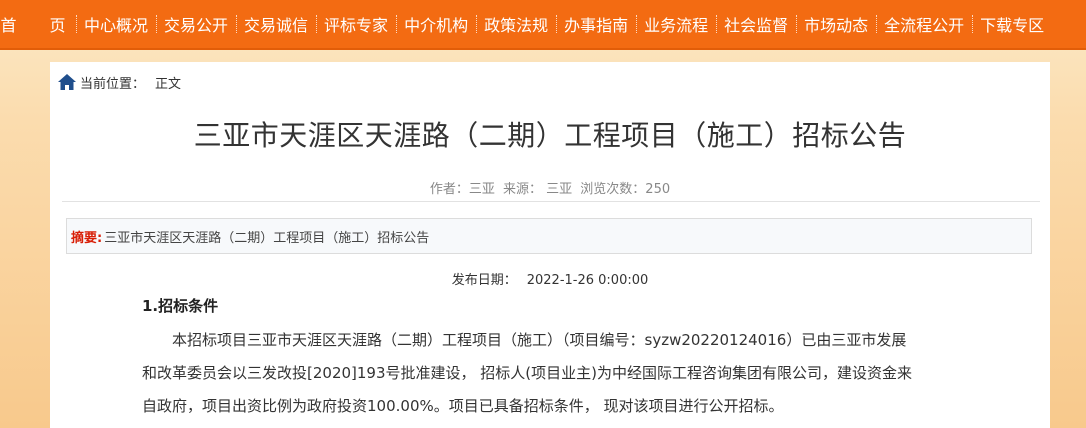  Describe the element at coordinates (625, 189) in the screenshot. I see `view-count: 浏览次数：250` at that location.